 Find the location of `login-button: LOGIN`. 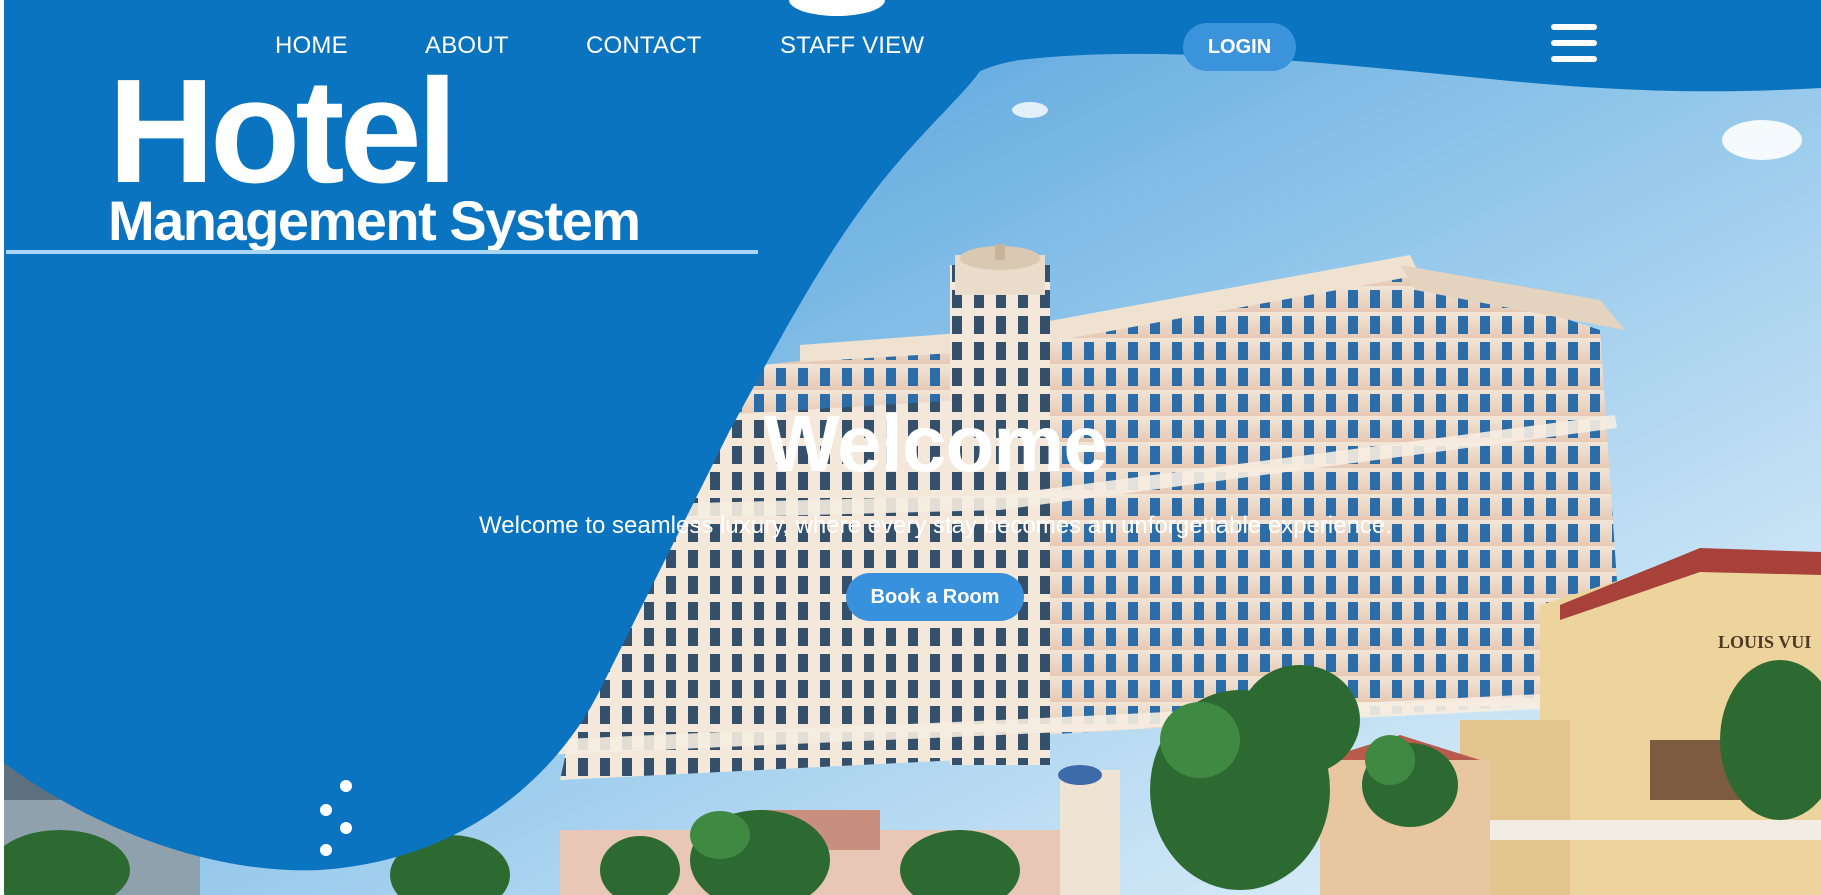

login-button: LOGIN is located at coordinates (1239, 47).